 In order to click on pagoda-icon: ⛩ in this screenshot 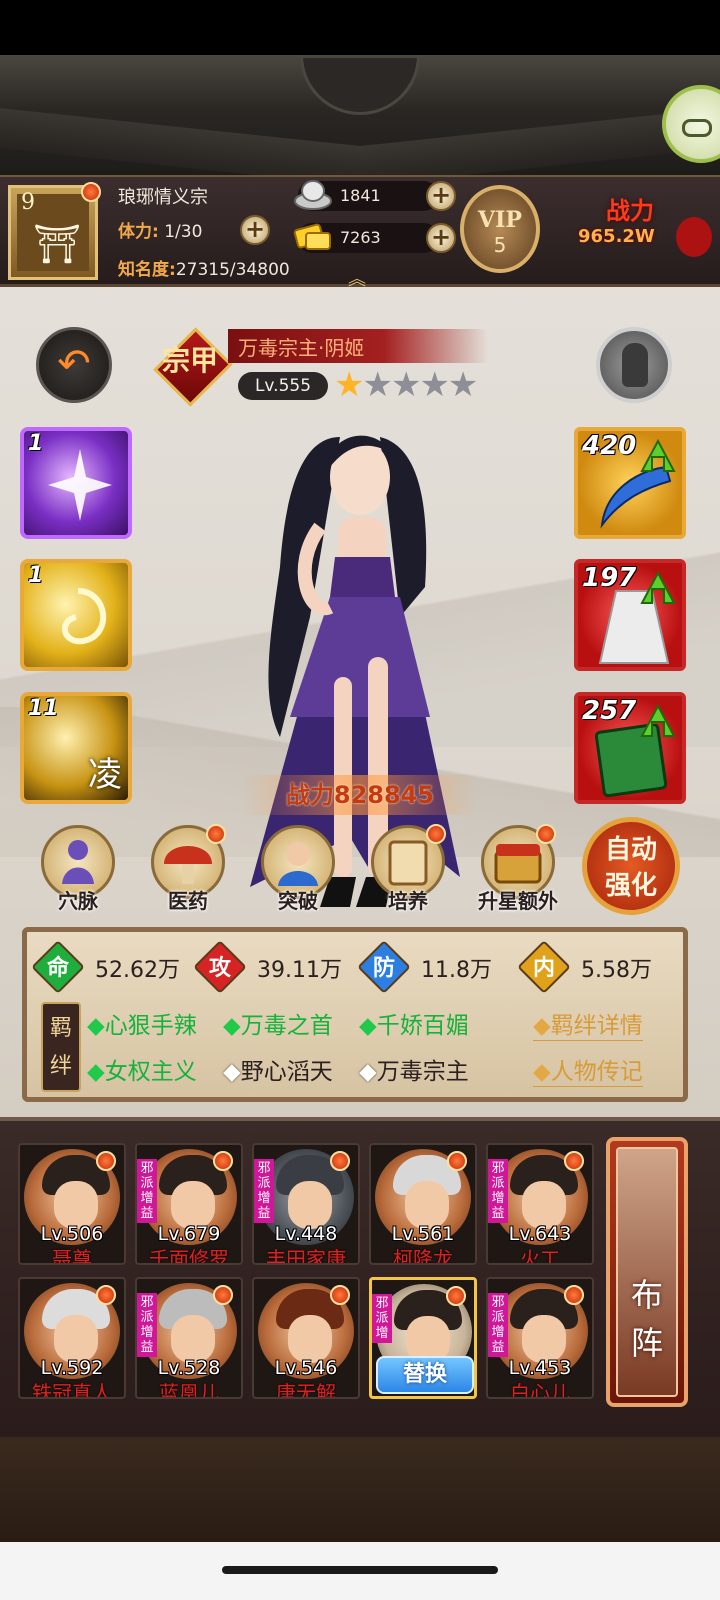, I will do `click(57, 244)`.